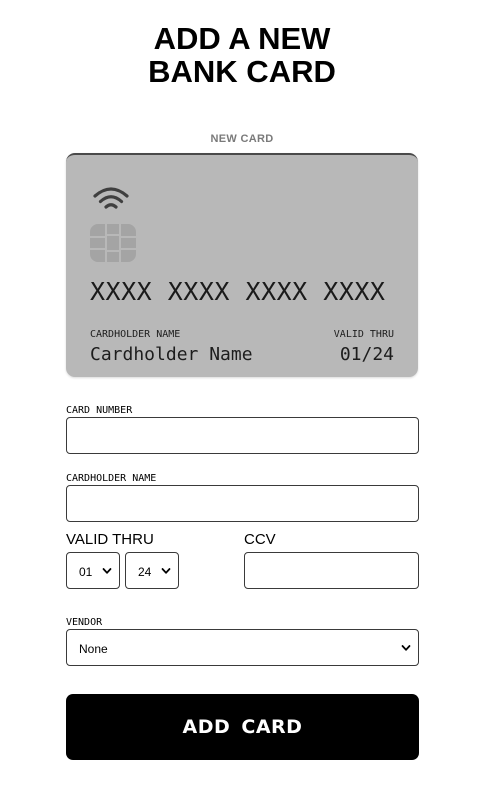 The image size is (500, 794). Describe the element at coordinates (110, 539) in the screenshot. I see `valid-thru-label: VALID THRU` at that location.